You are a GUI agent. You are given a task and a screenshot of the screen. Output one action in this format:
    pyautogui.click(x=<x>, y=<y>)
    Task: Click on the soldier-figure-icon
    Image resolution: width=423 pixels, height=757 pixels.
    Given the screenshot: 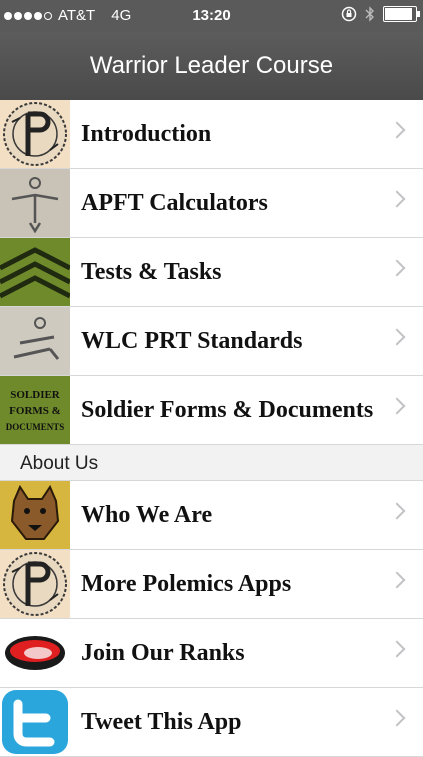 What is the action you would take?
    pyautogui.click(x=35, y=203)
    